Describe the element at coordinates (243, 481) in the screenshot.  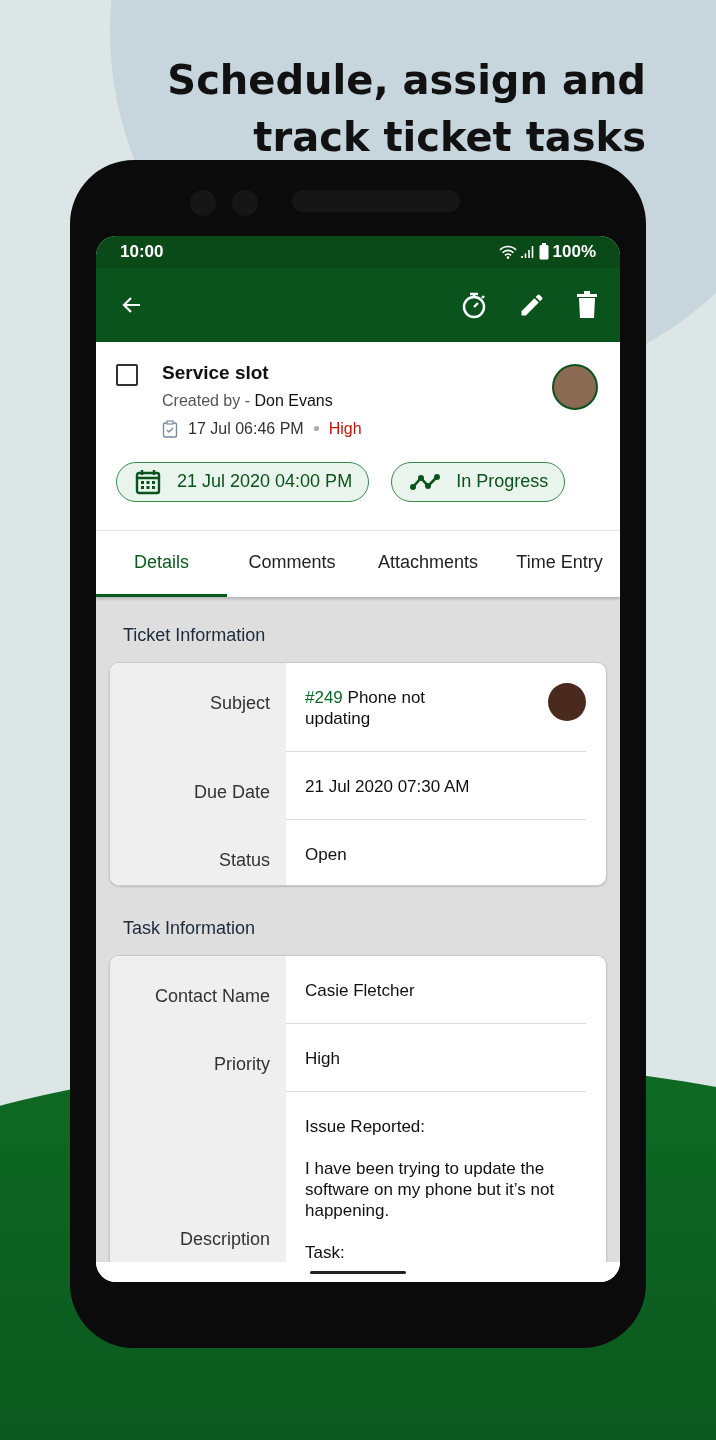
I see `due-date-chip: 21 Jul 2020 04:00 PM` at that location.